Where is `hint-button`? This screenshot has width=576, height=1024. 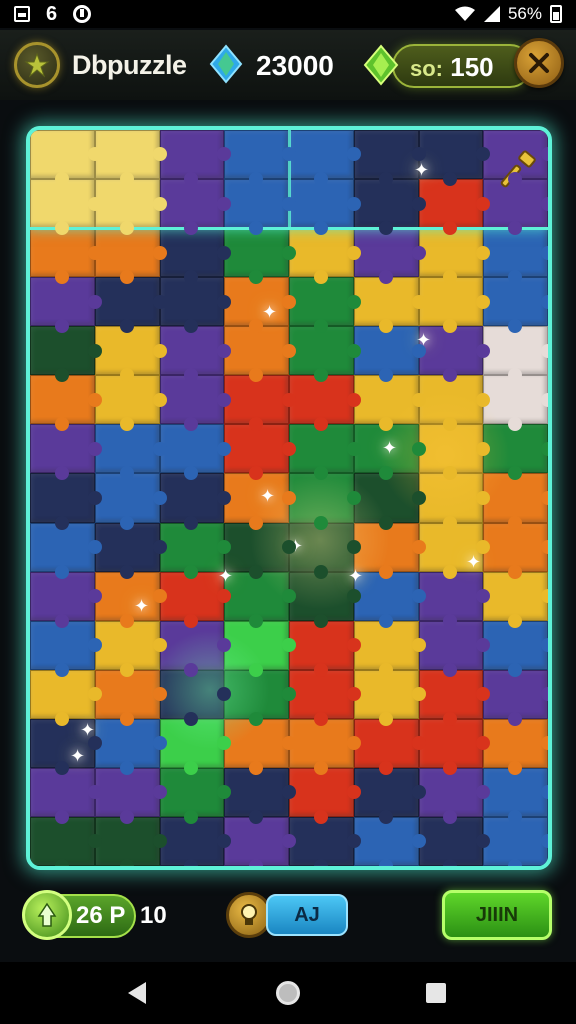 hint-button is located at coordinates (47, 915).